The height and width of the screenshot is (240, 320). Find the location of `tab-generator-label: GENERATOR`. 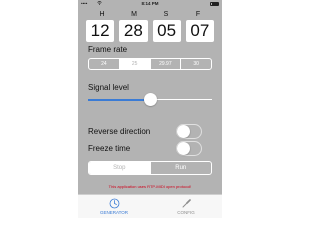

tab-generator-label: GENERATOR is located at coordinates (114, 212).